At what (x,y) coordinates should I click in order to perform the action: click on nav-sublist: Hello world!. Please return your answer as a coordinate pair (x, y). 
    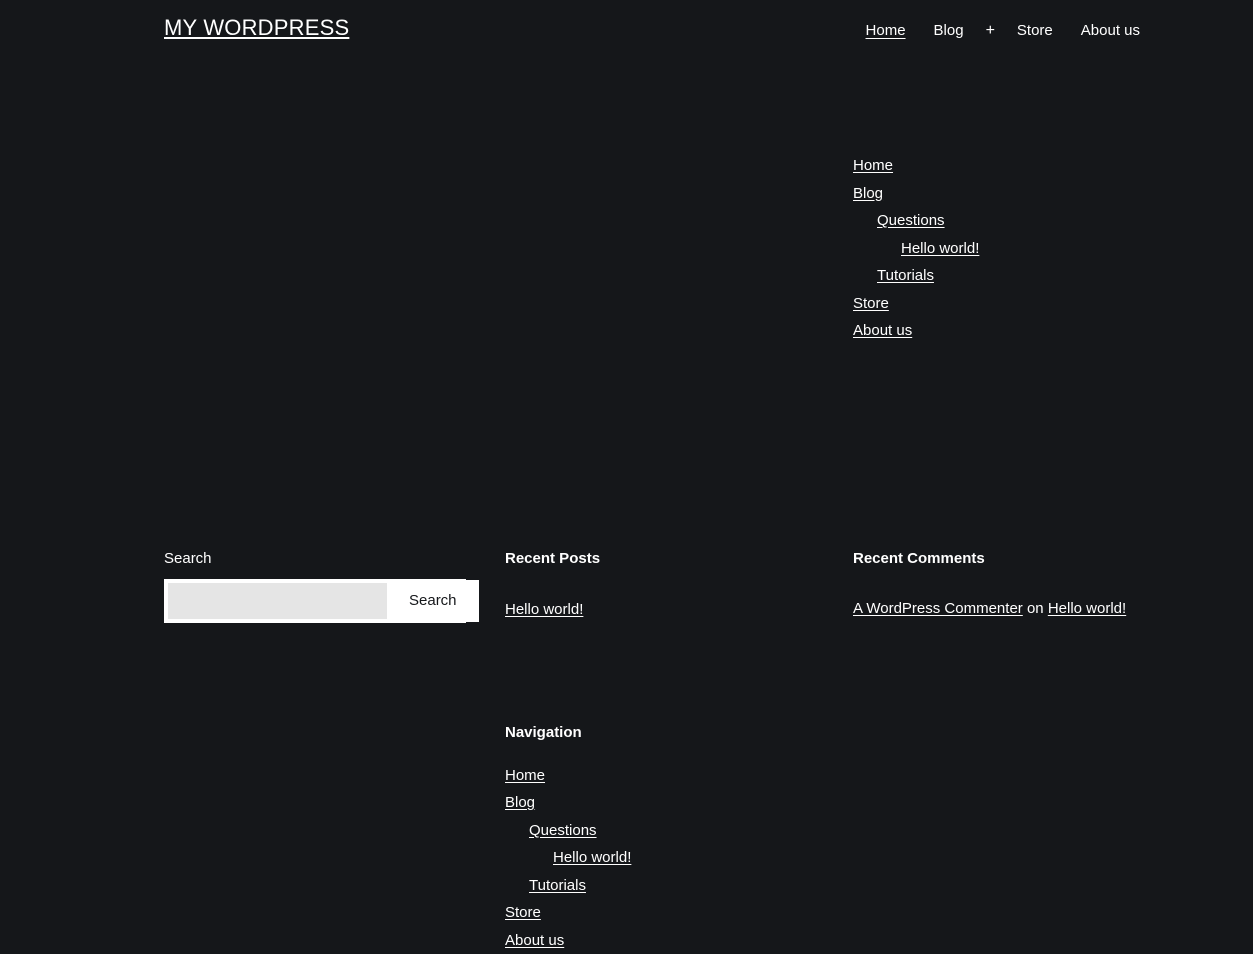
    Looking at the image, I should click on (1025, 249).